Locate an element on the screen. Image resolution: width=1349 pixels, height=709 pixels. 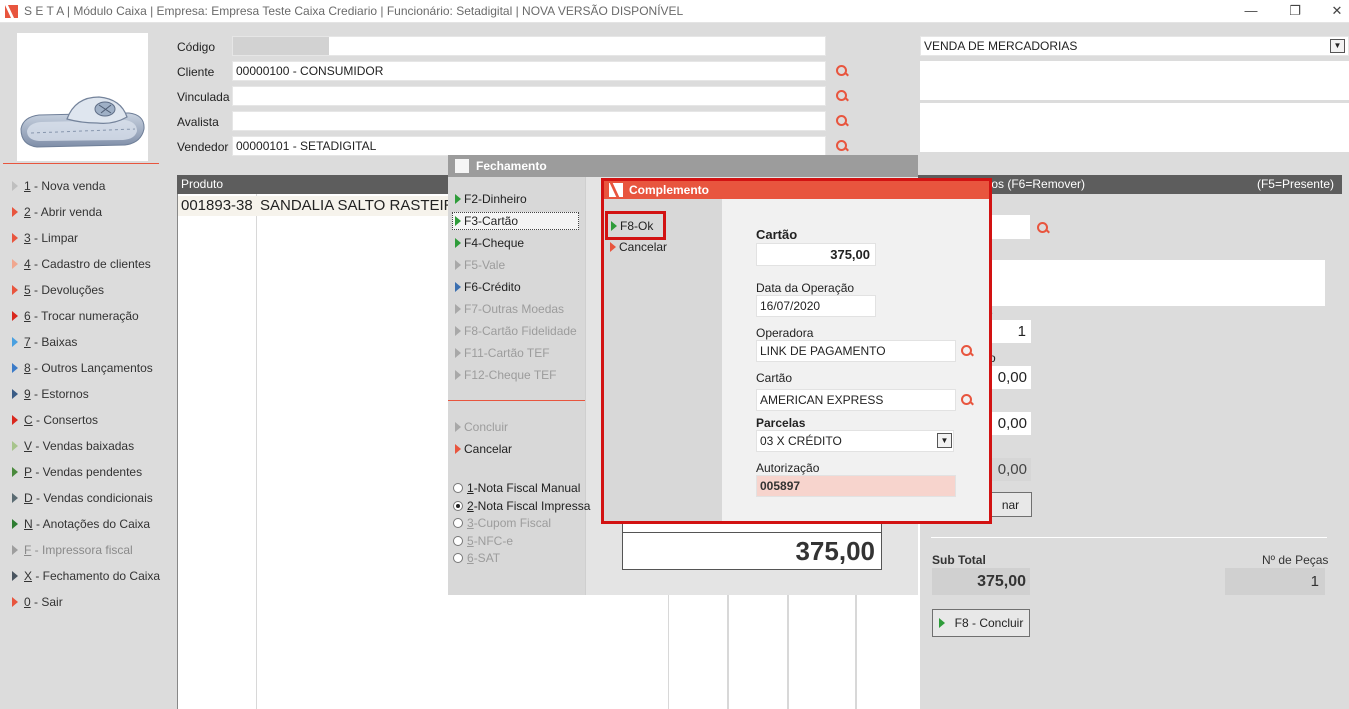
minimize-button: — is located at coordinates (1251, 11).